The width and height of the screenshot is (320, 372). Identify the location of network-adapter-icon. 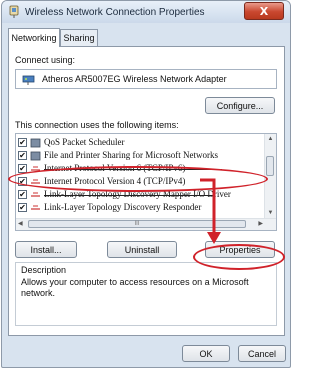
(28, 80).